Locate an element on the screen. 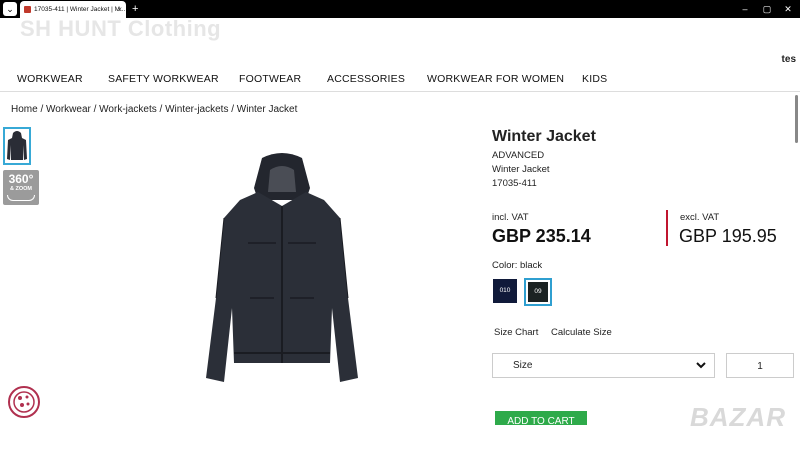  favicon-icon is located at coordinates (27, 9).